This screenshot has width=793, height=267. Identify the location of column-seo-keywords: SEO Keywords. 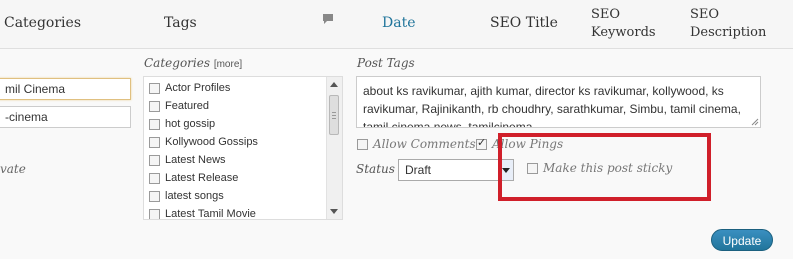
(623, 23).